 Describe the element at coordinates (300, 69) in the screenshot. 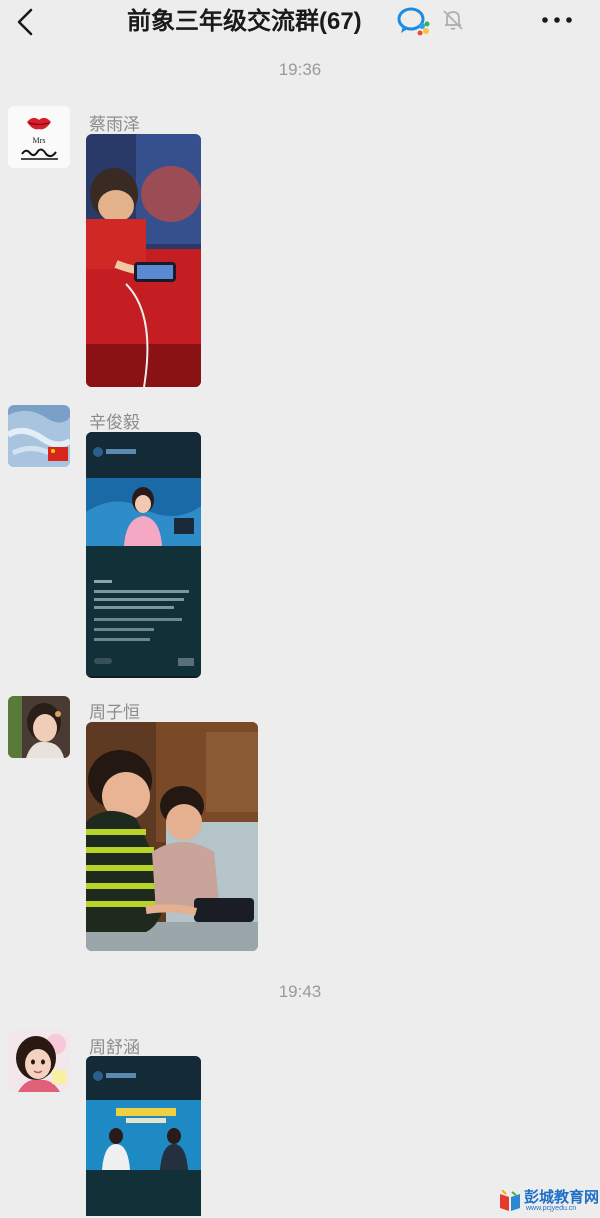

I see `timestamp: 19:36` at that location.